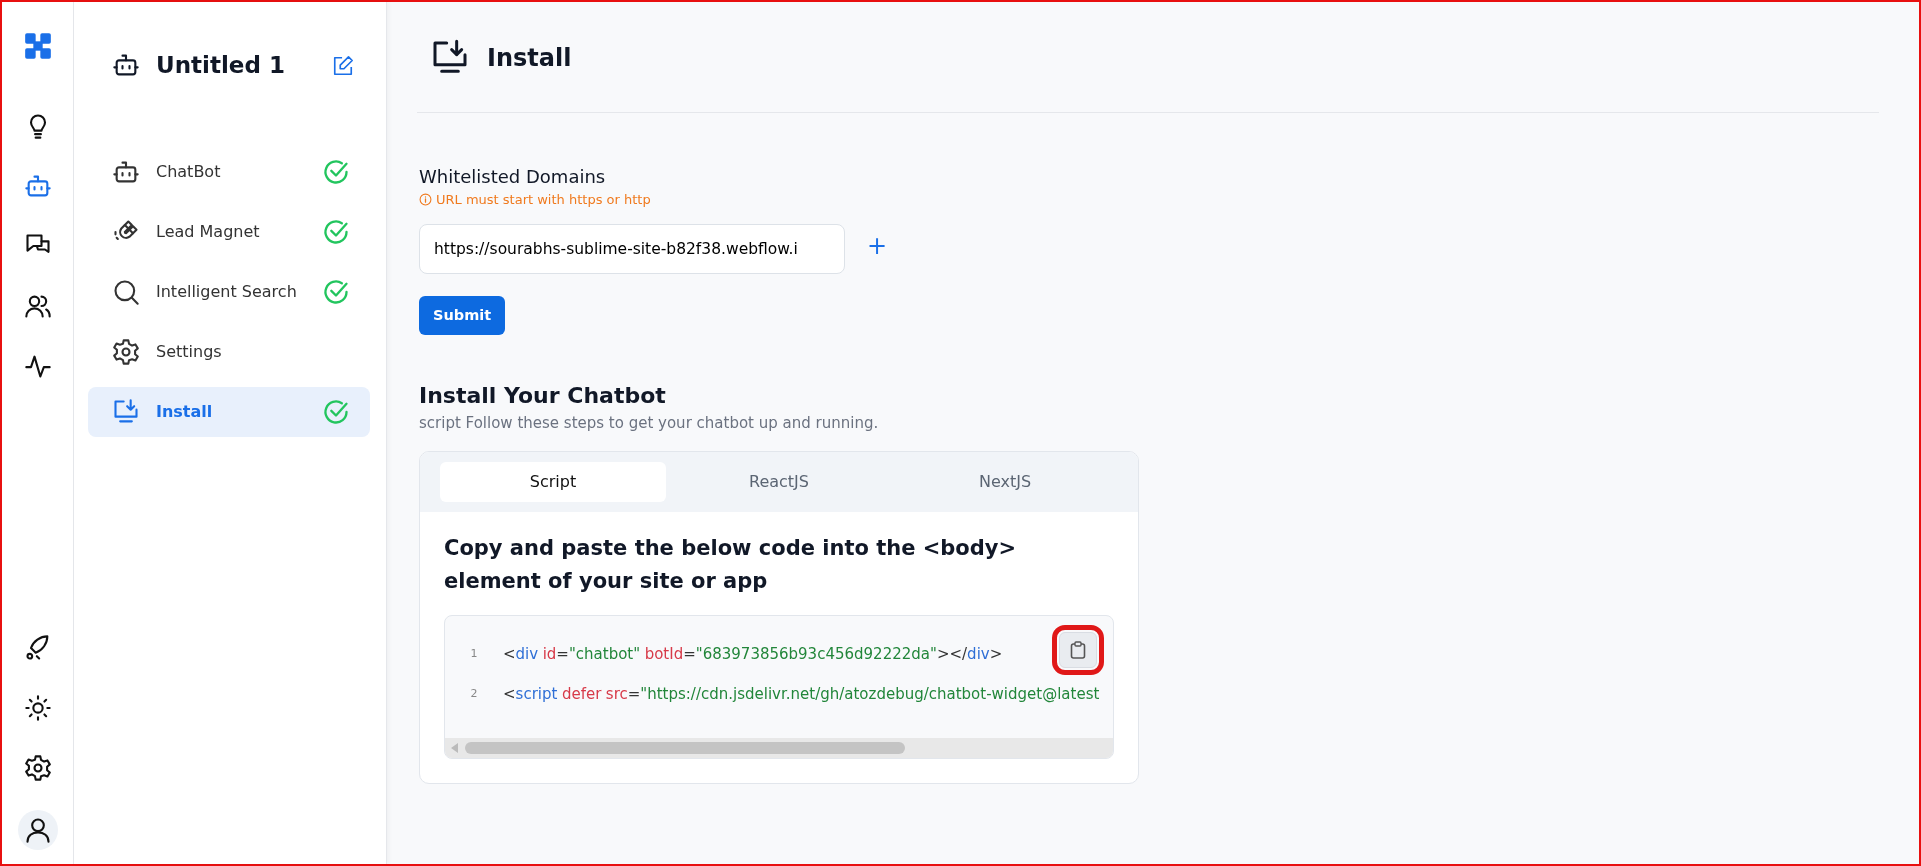 The image size is (1921, 866). What do you see at coordinates (543, 200) in the screenshot?
I see `hint-text: URL must start with https or http` at bounding box center [543, 200].